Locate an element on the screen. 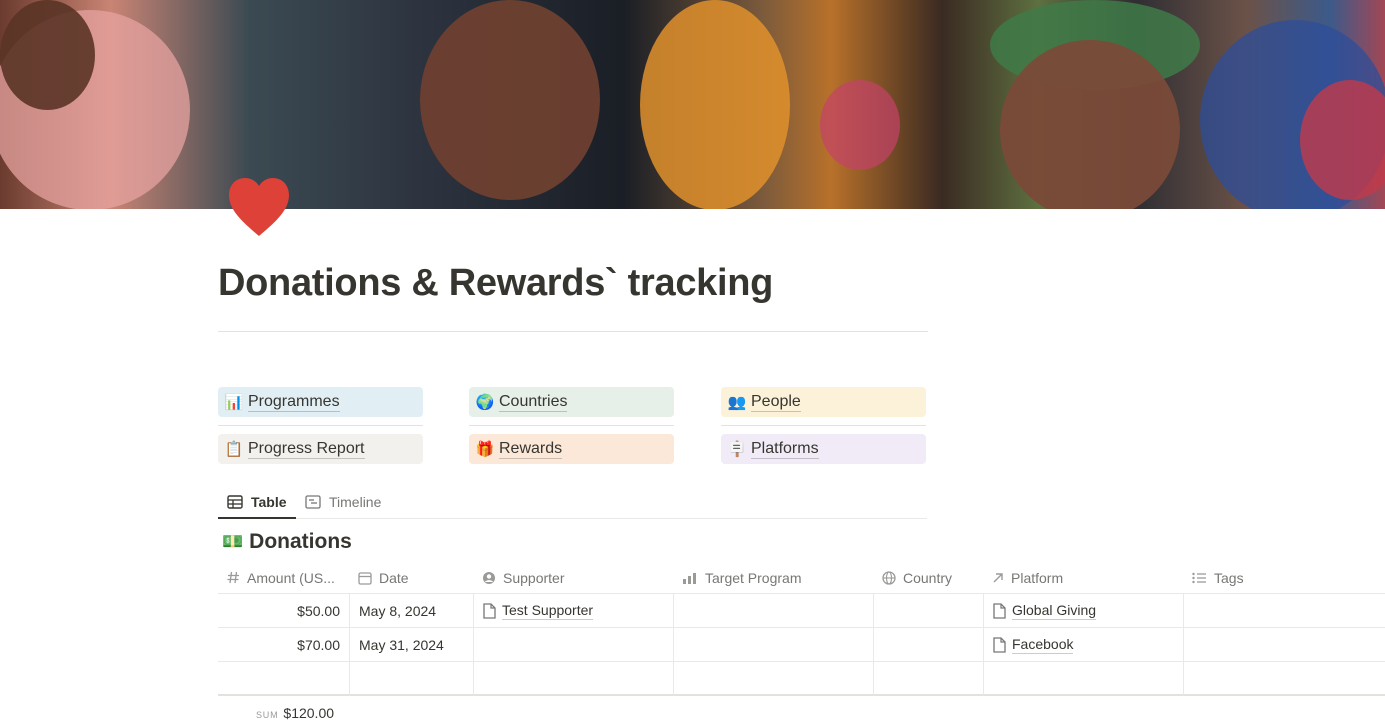 The image size is (1385, 727). column-header-country: Country is located at coordinates (928, 577).